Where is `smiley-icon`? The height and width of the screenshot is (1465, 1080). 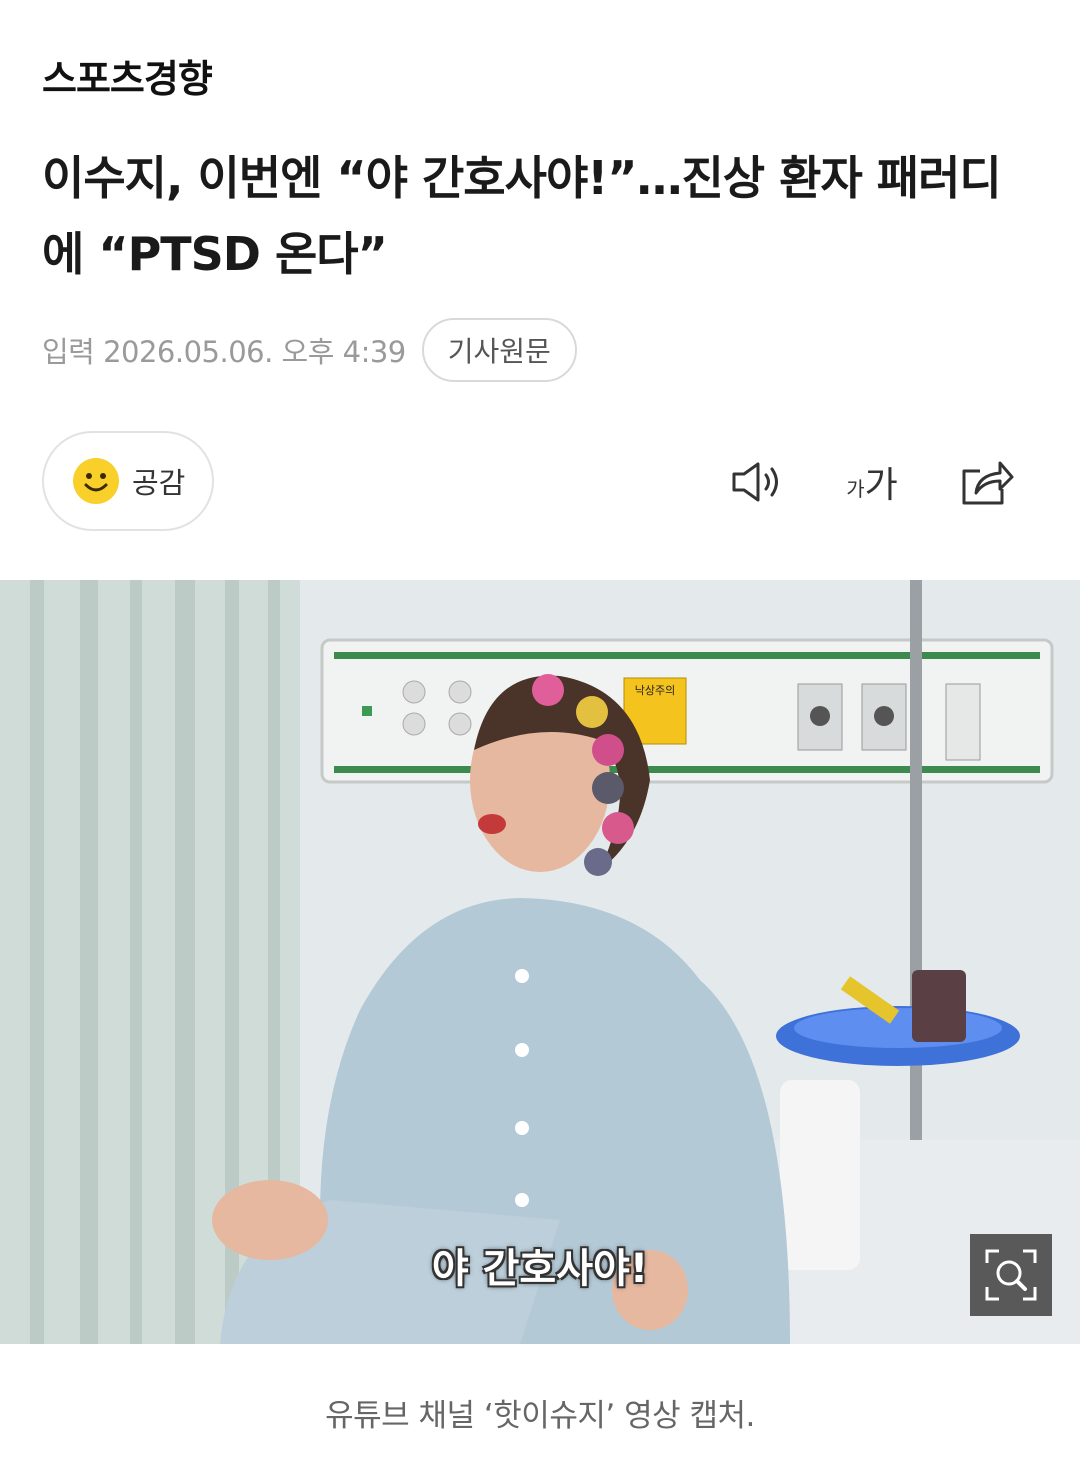
smiley-icon is located at coordinates (96, 481).